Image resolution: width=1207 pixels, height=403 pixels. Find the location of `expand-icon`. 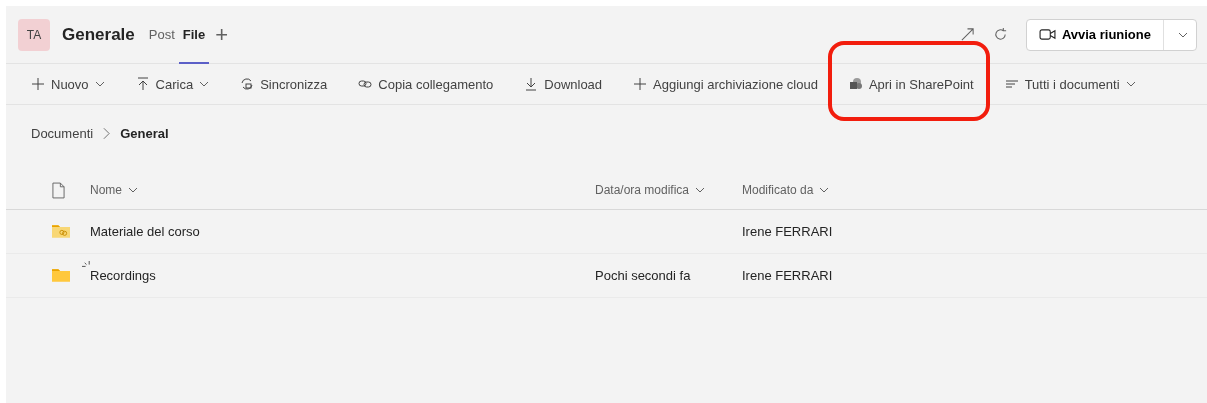

expand-icon is located at coordinates (967, 34).